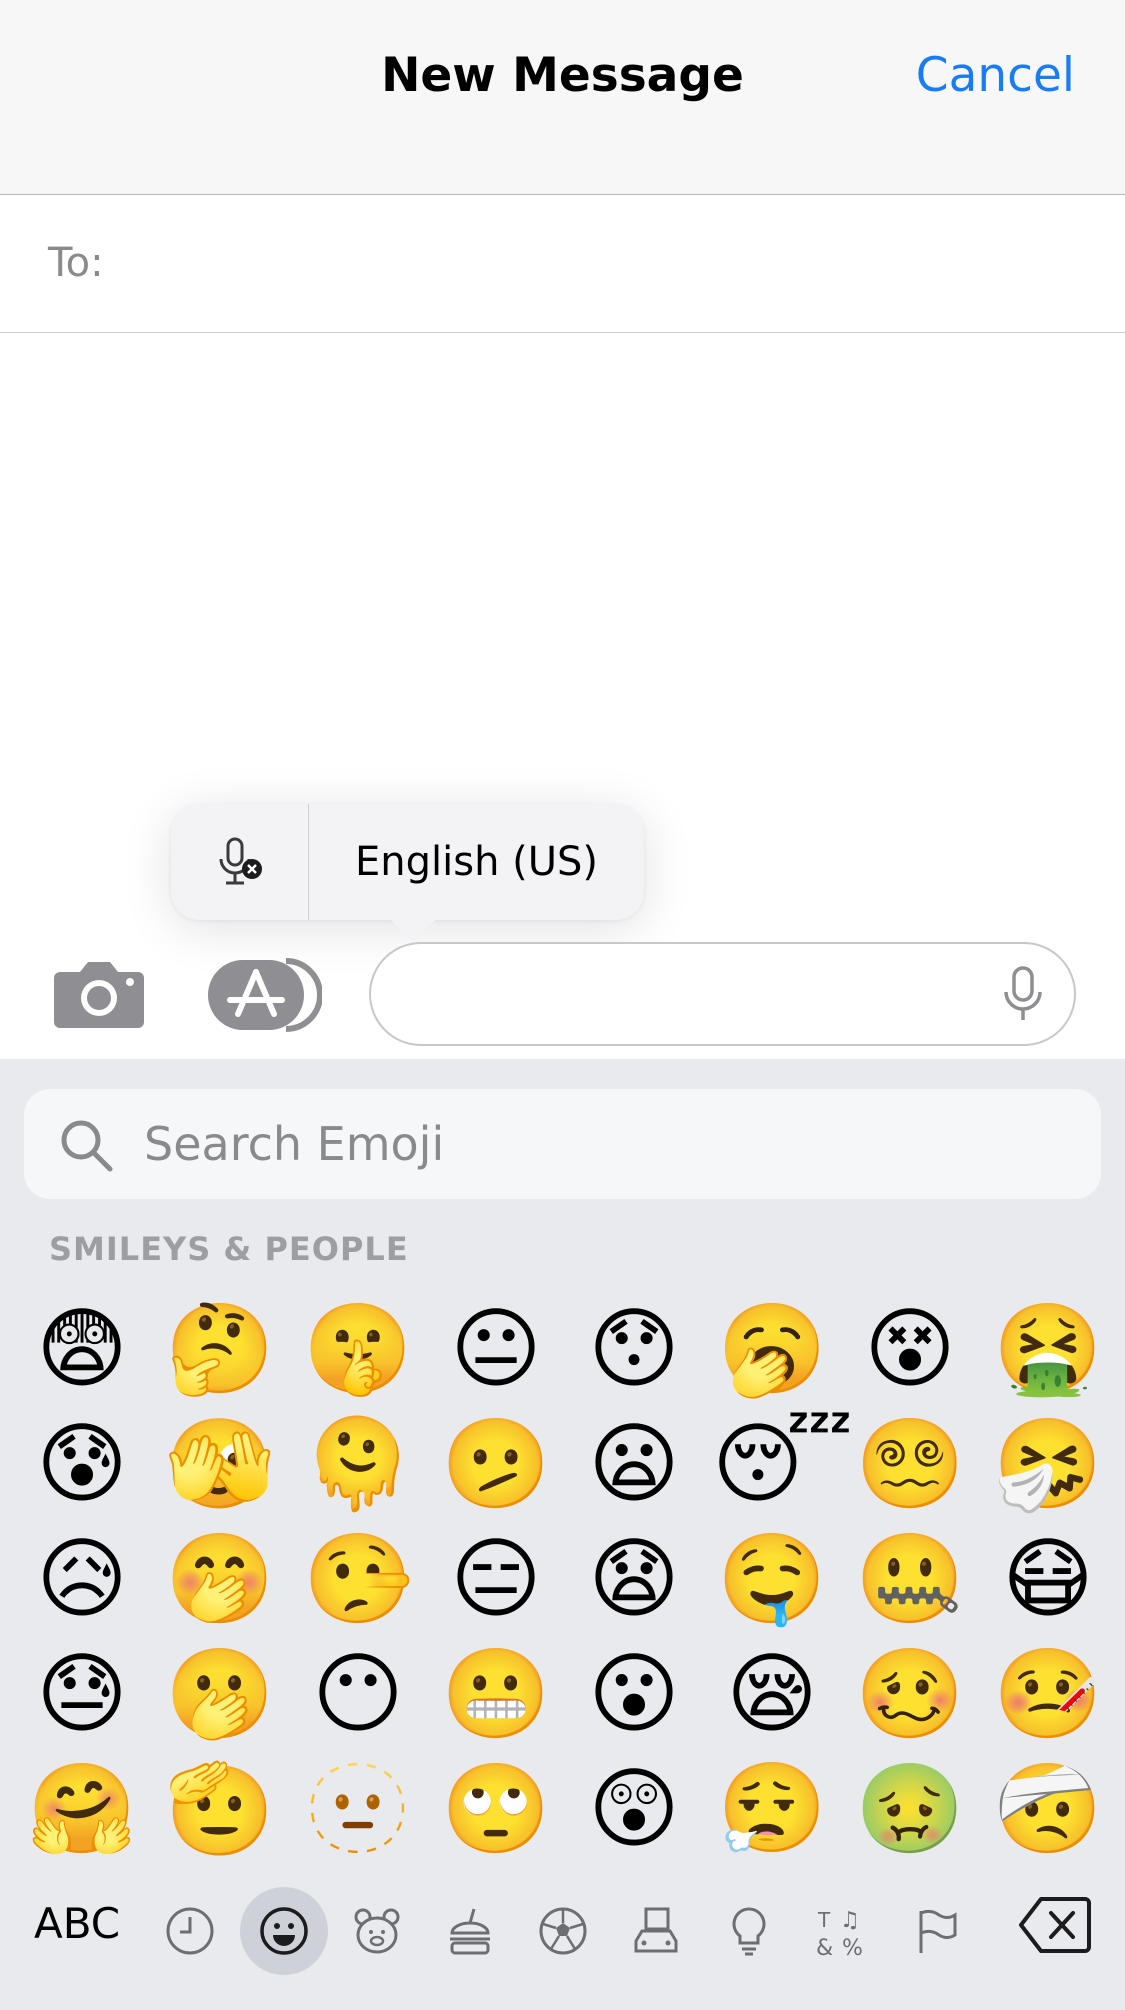  I want to click on emoji-key: 🫤, so click(496, 1463).